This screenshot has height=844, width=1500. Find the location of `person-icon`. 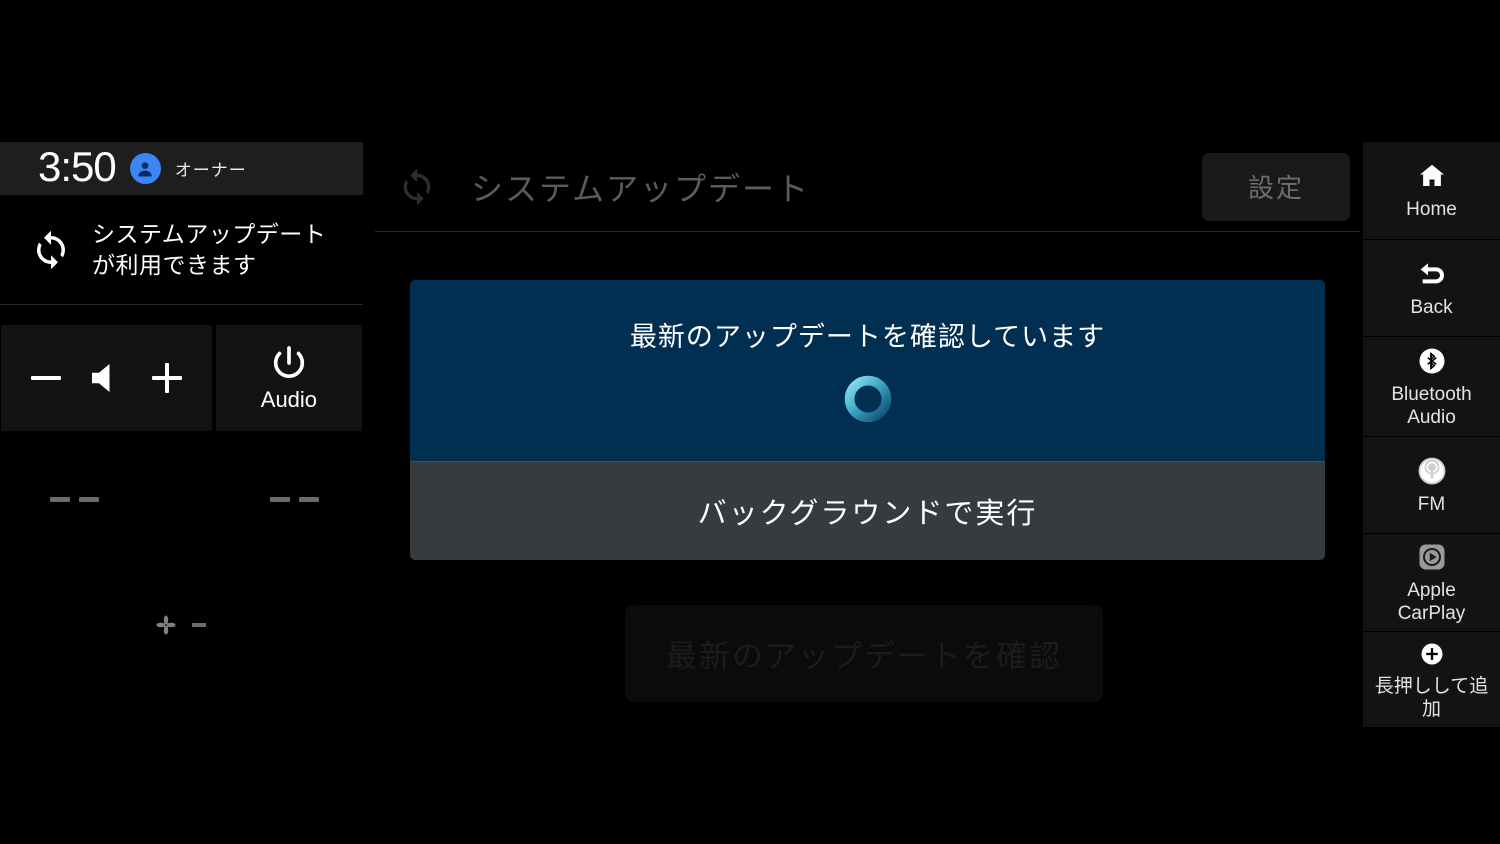

person-icon is located at coordinates (145, 168).